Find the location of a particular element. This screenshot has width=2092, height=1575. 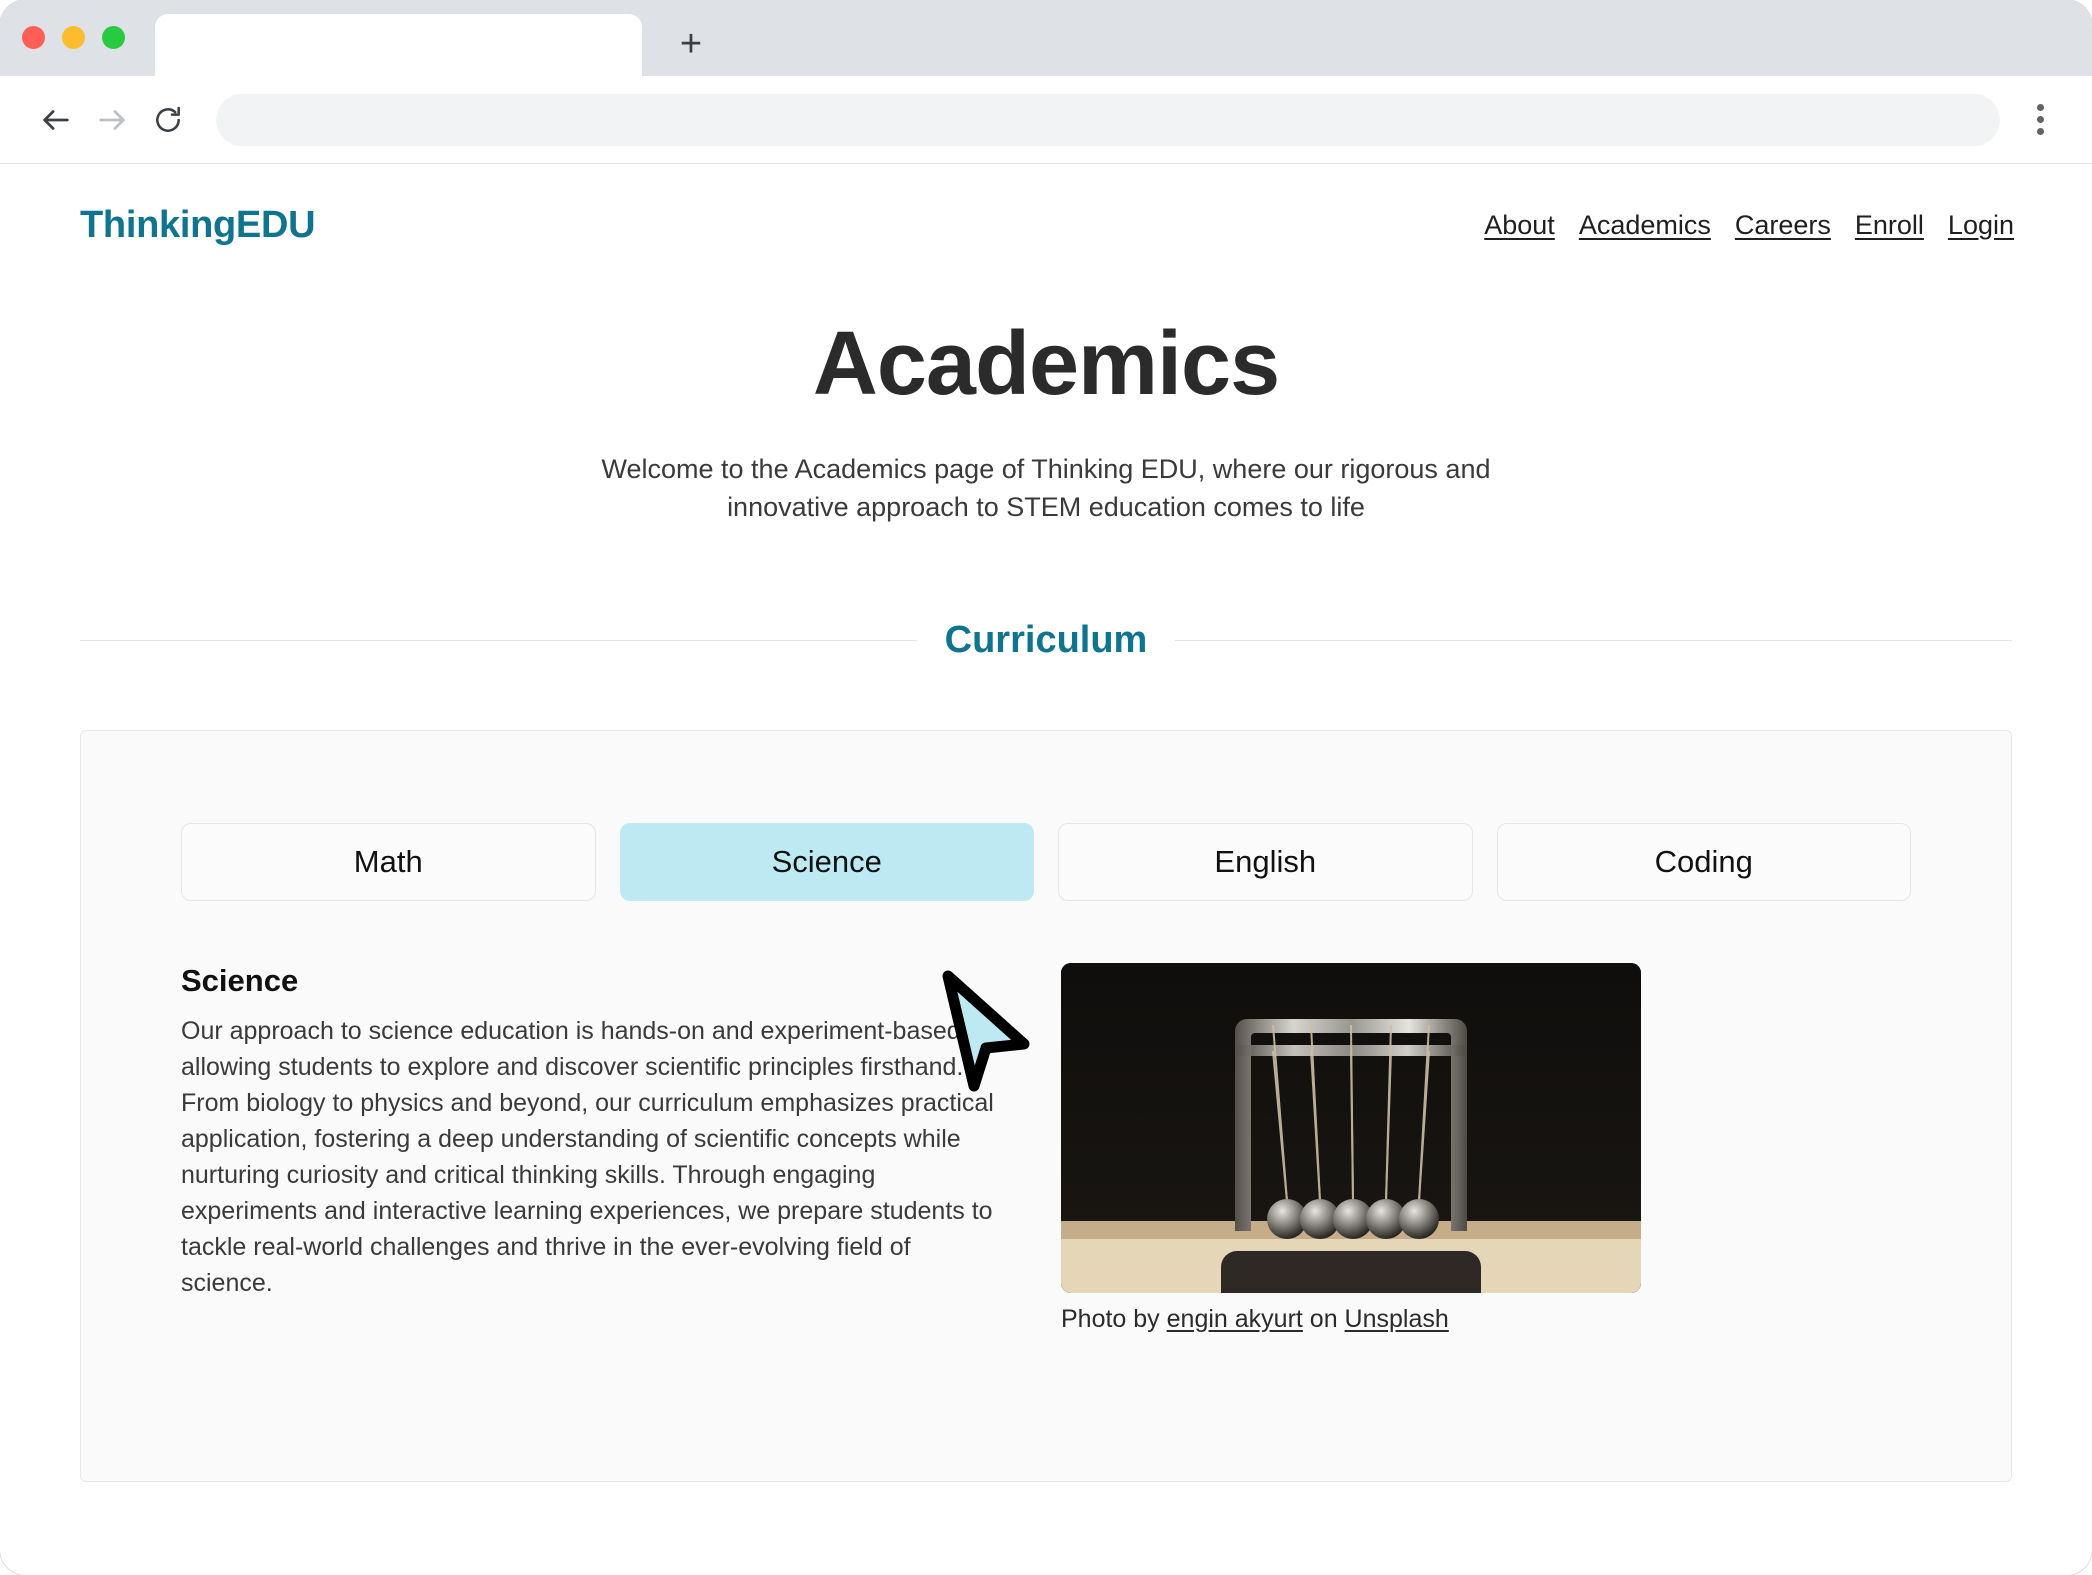

panel-heading: Science is located at coordinates (240, 980).